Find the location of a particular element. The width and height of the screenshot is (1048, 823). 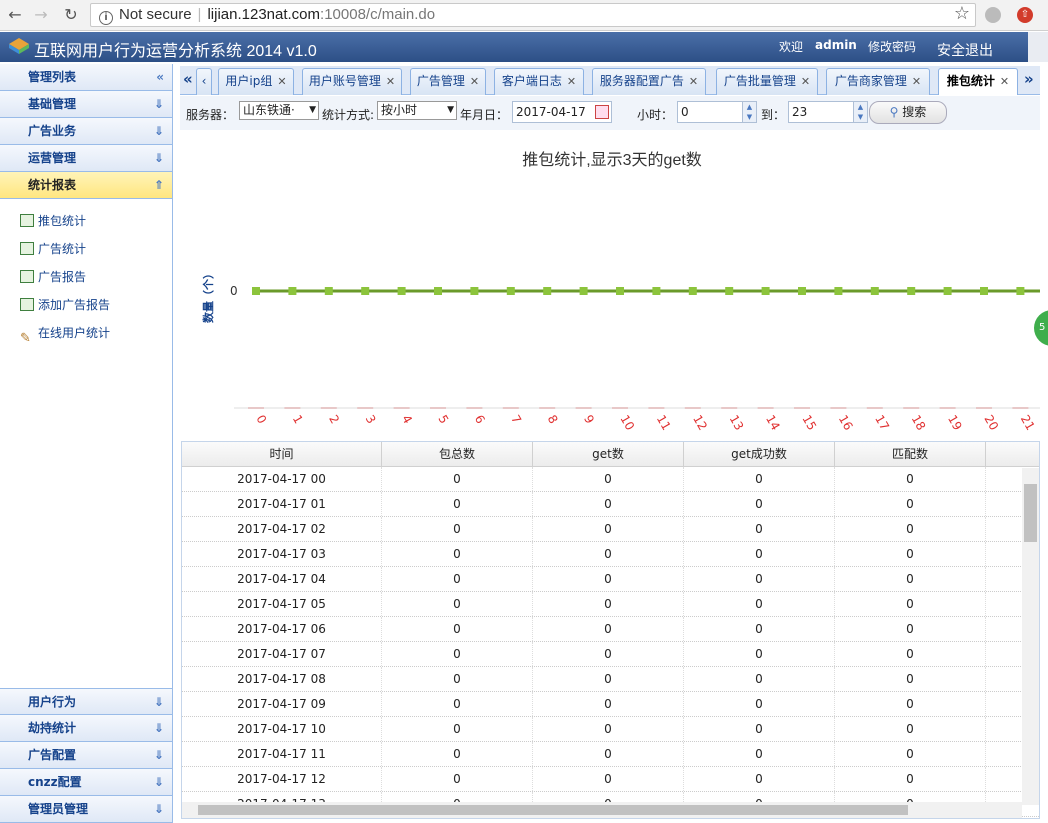

info-icon: i is located at coordinates (106, 18).